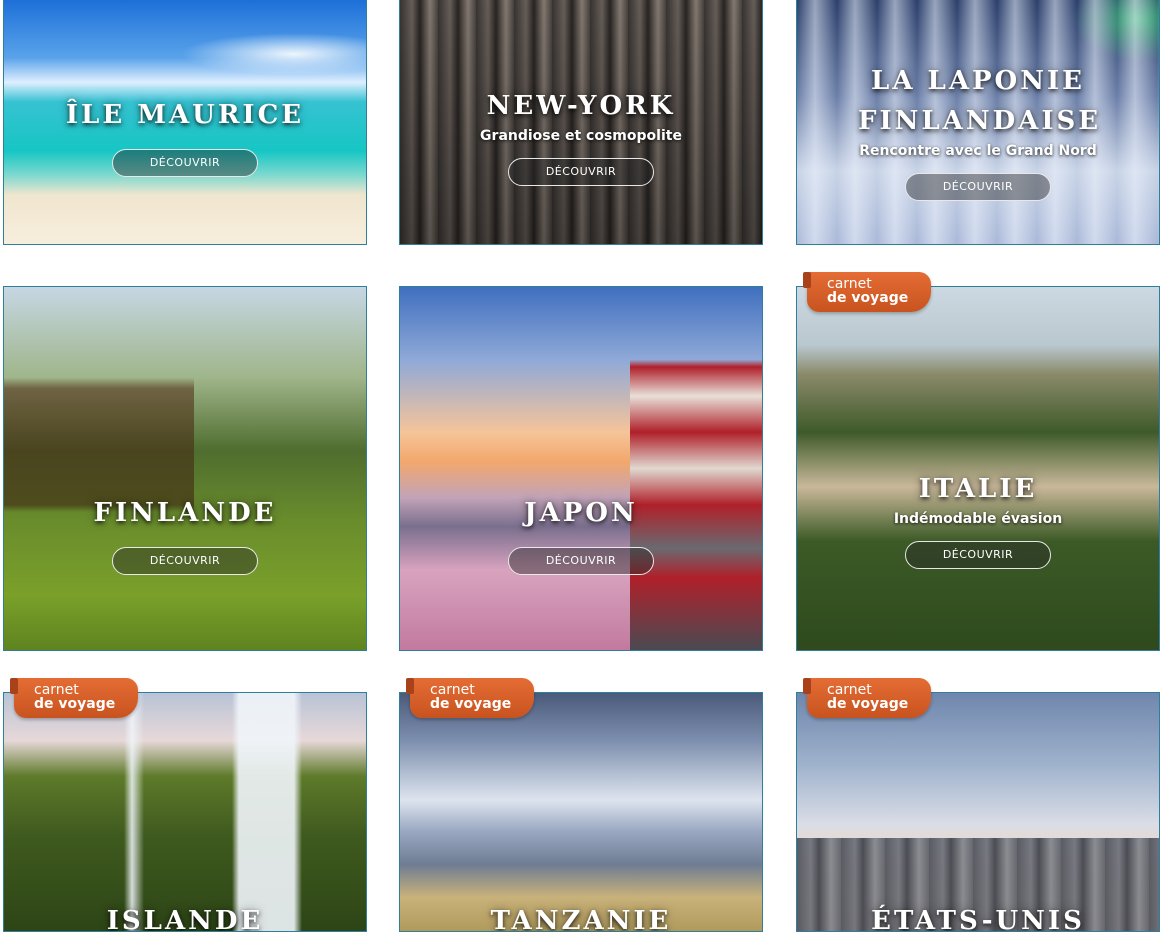  Describe the element at coordinates (978, 488) in the screenshot. I see `card-title: ITALIE` at that location.